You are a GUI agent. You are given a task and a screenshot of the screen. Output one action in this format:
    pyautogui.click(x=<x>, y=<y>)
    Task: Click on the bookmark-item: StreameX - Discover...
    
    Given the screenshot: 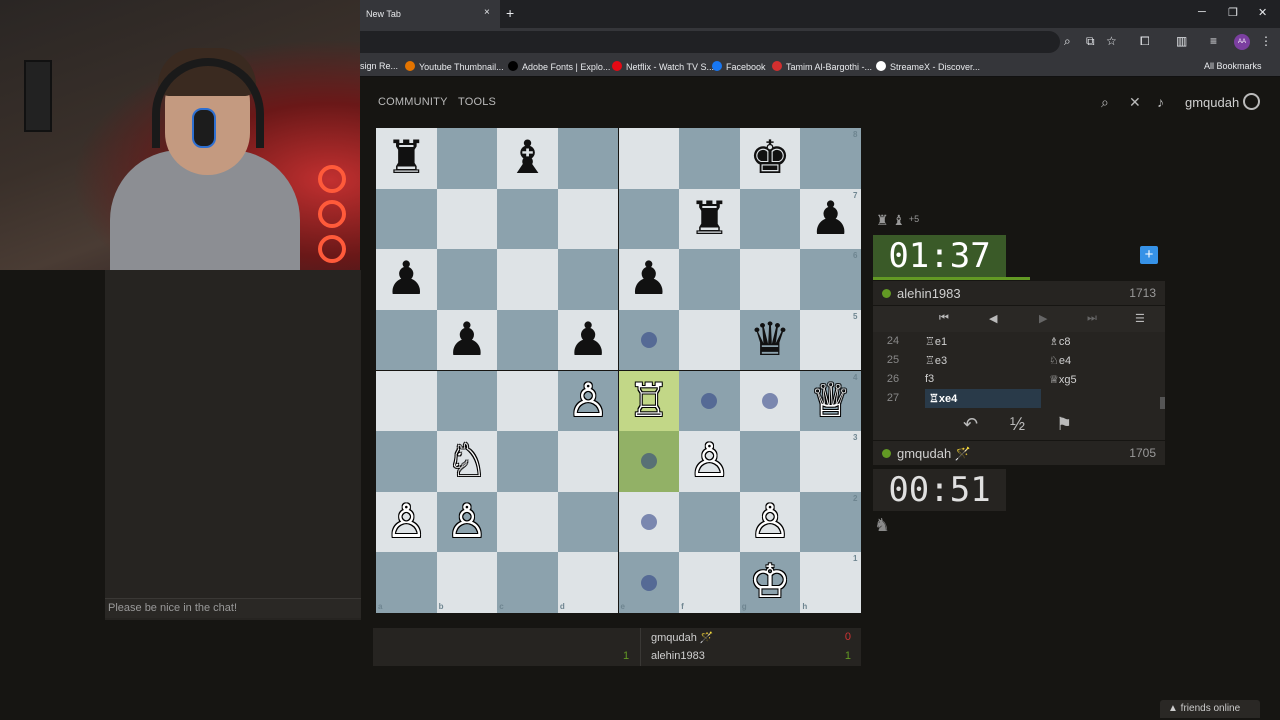 What is the action you would take?
    pyautogui.click(x=928, y=66)
    